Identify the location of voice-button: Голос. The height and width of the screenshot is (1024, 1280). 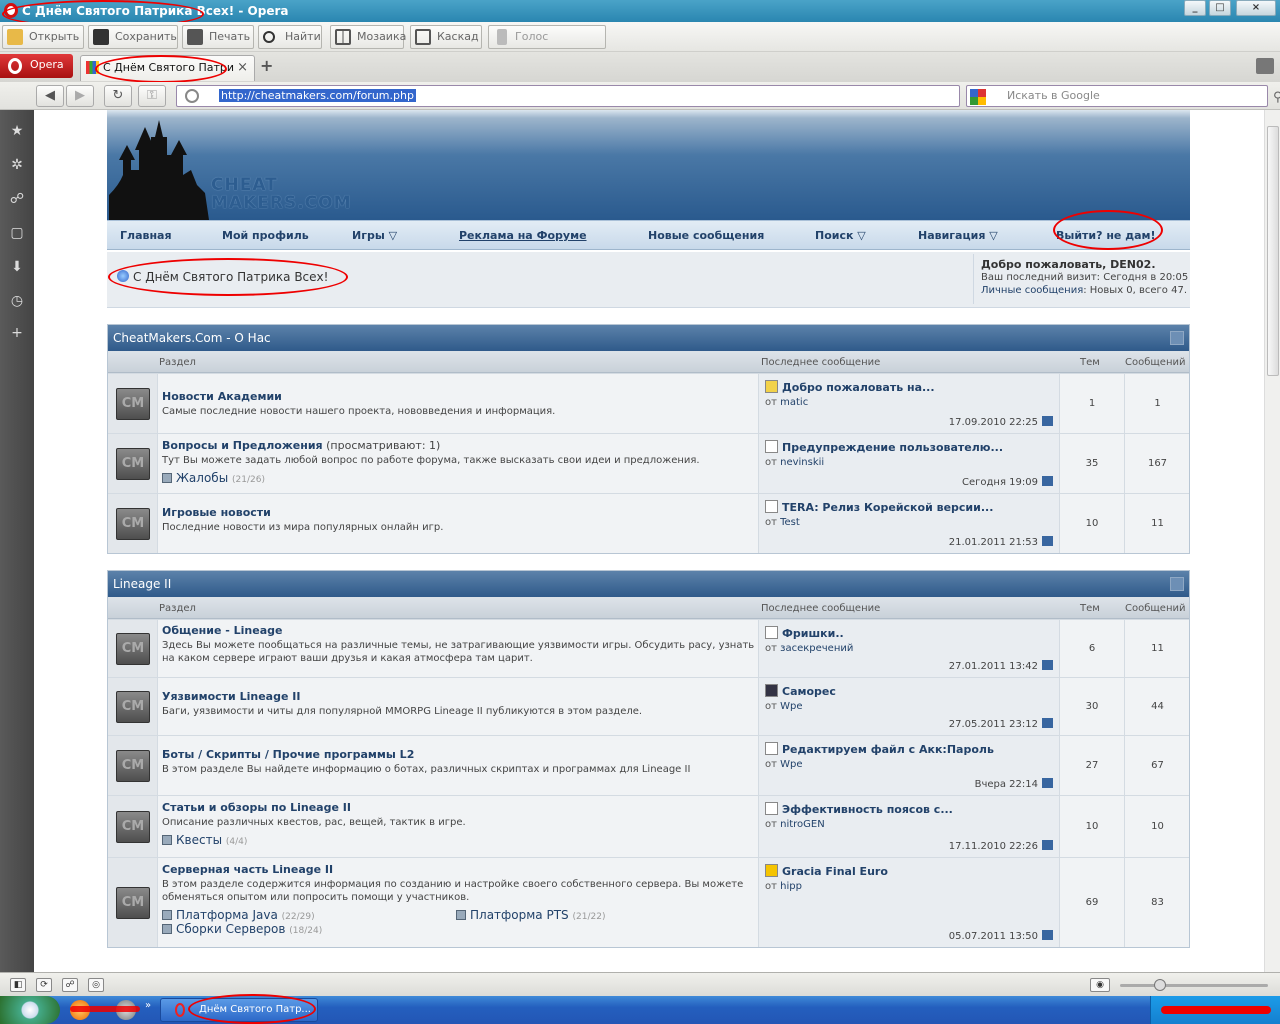
(547, 37).